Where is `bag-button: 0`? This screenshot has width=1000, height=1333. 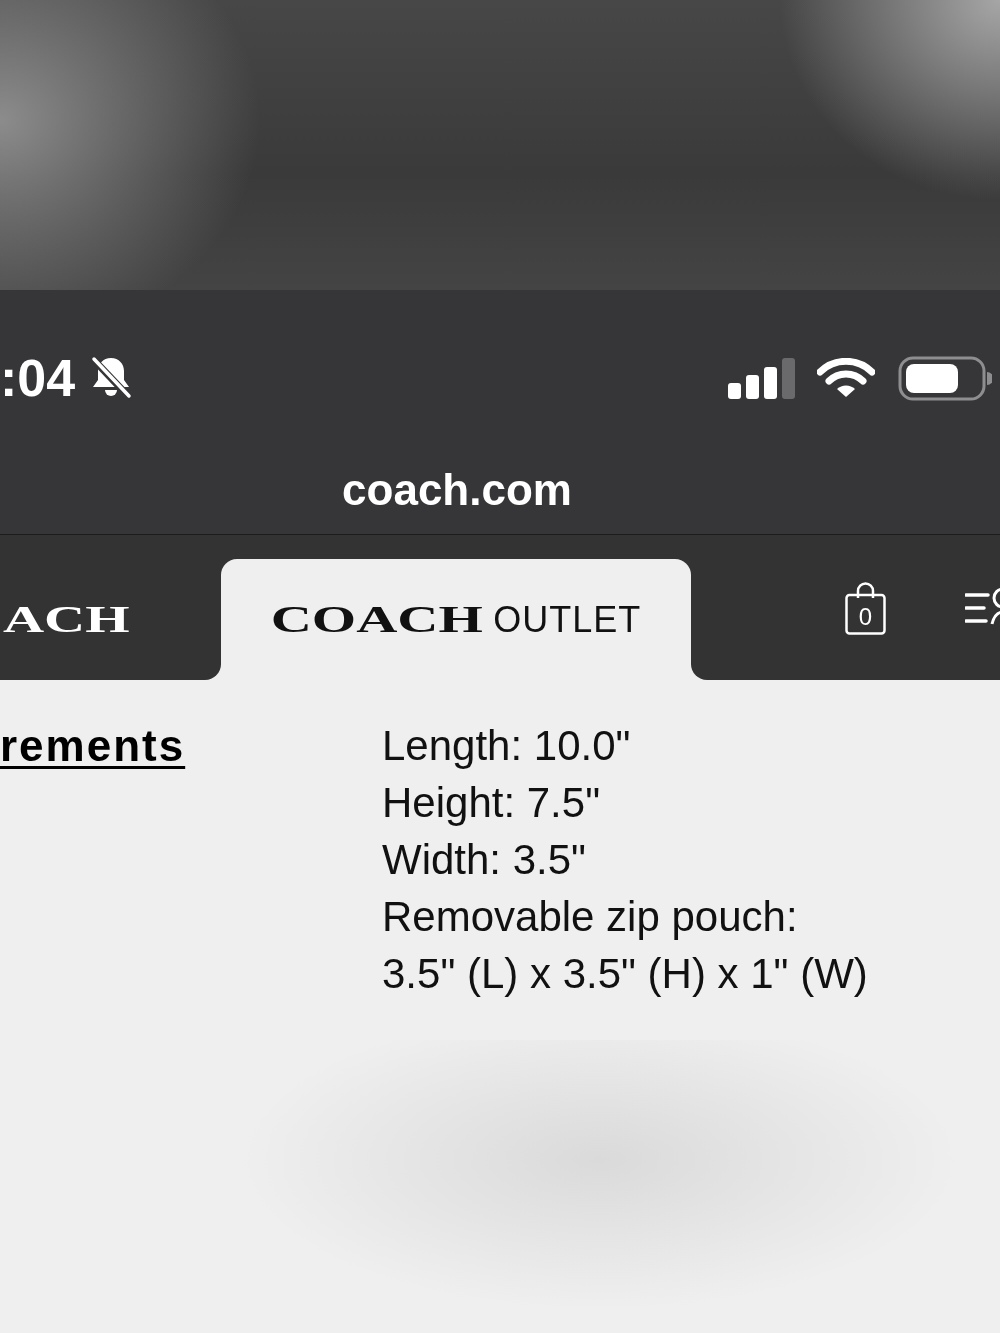 bag-button: 0 is located at coordinates (865, 607).